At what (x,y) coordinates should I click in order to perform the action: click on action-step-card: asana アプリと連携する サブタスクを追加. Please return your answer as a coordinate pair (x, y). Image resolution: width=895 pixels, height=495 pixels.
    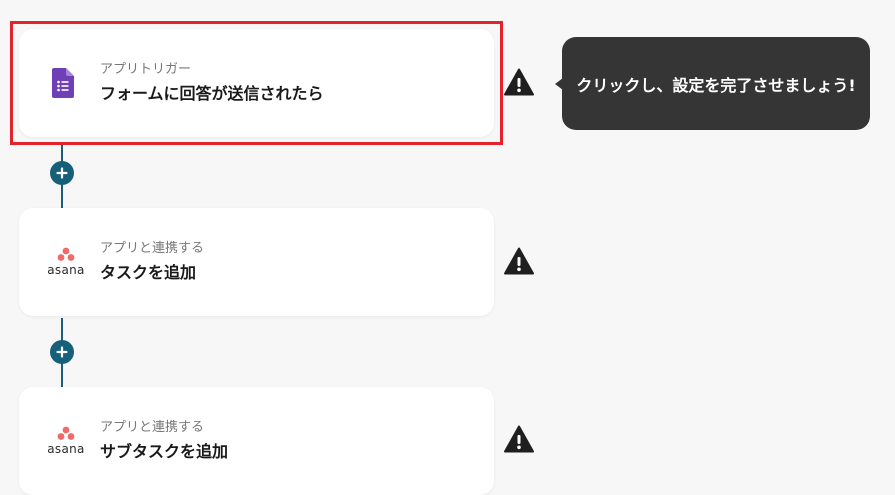
    Looking at the image, I should click on (256, 441).